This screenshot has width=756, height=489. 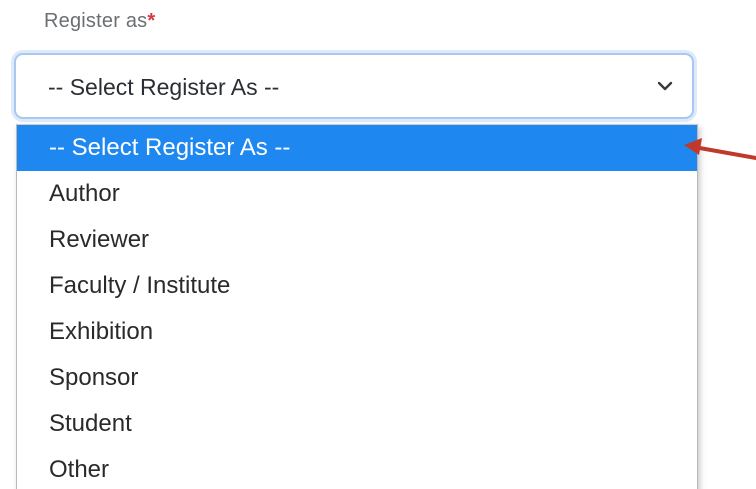 What do you see at coordinates (357, 194) in the screenshot?
I see `option-author: Author` at bounding box center [357, 194].